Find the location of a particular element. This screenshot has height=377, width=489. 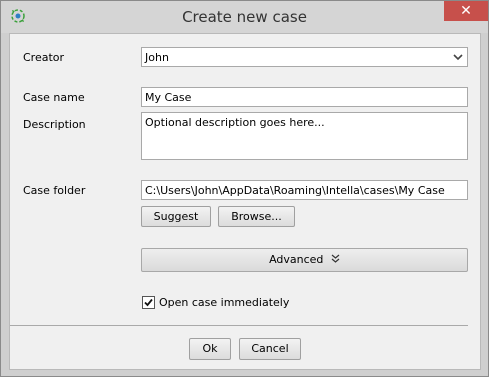

footer-separator is located at coordinates (239, 325).